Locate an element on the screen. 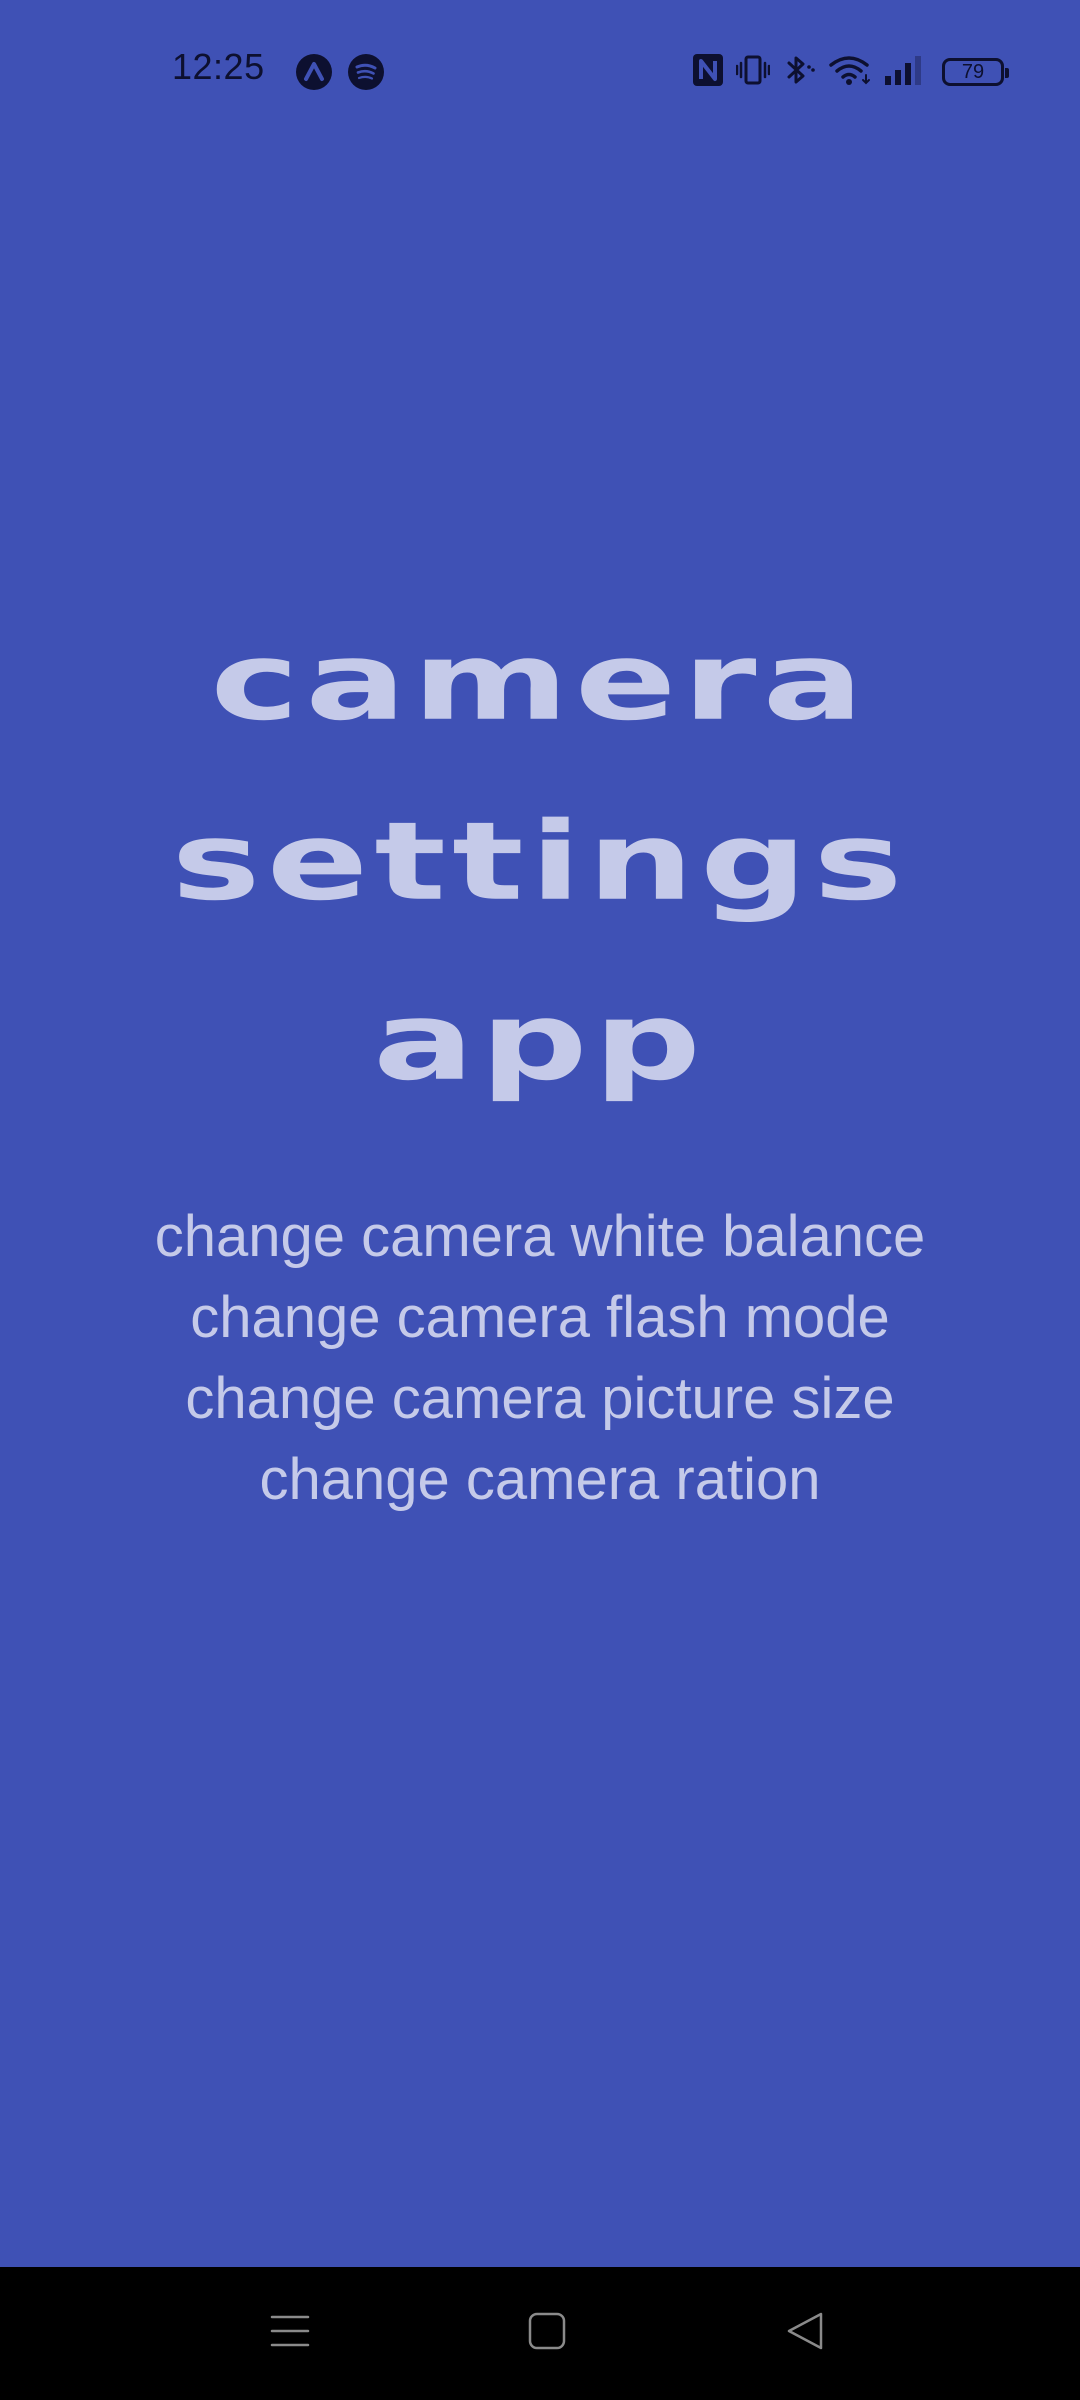 The image size is (1080, 2400). home-icon is located at coordinates (547, 2333).